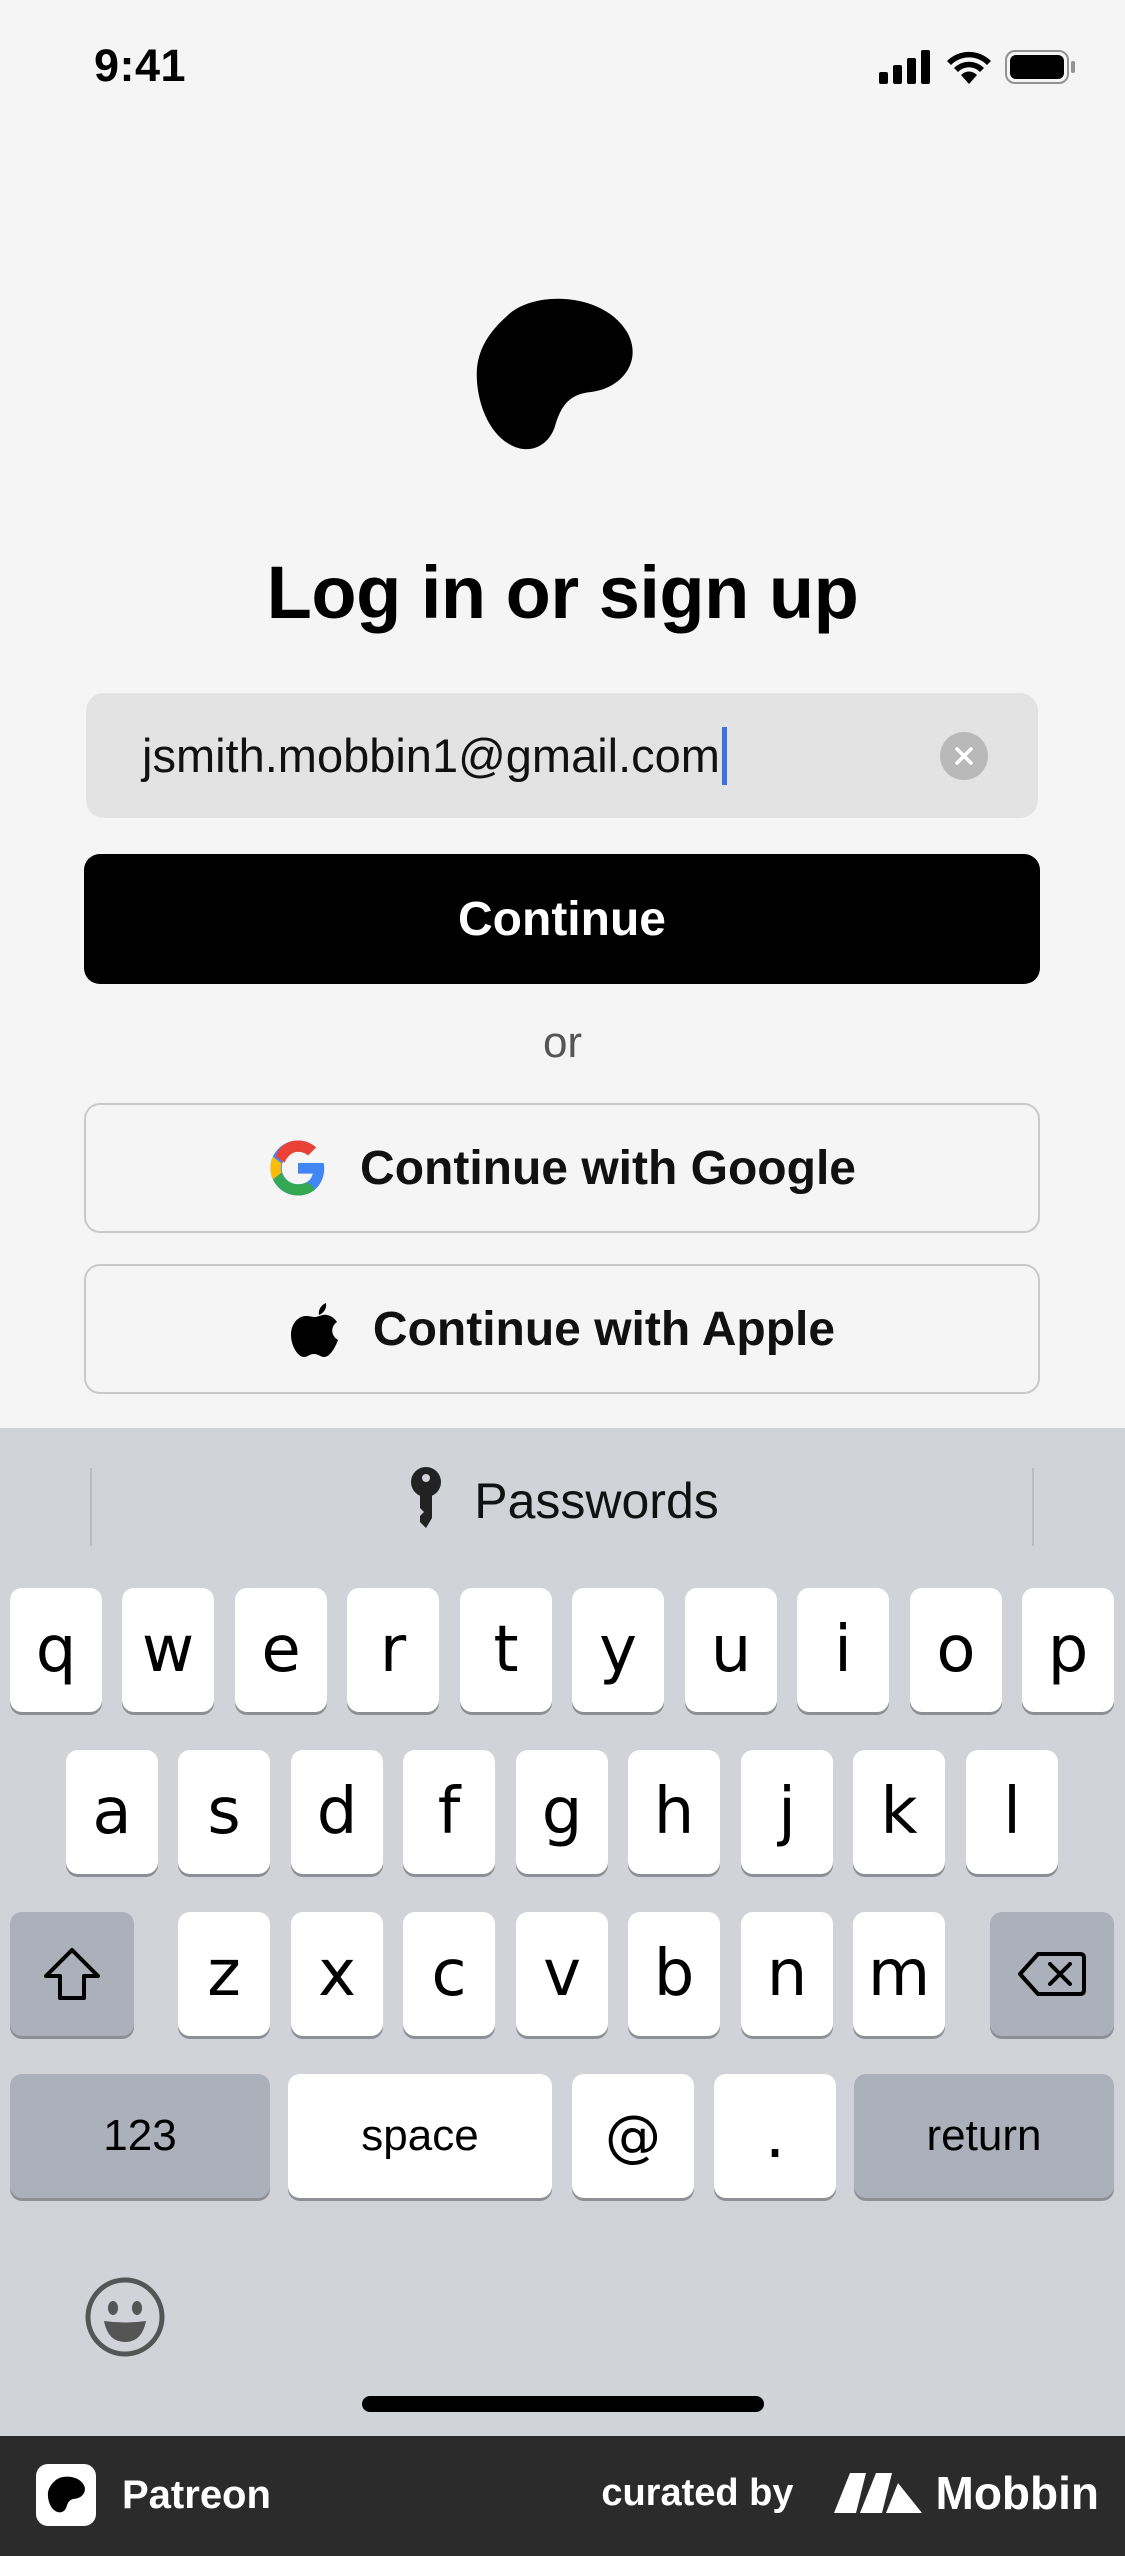 The height and width of the screenshot is (2556, 1125). What do you see at coordinates (1068, 1650) in the screenshot?
I see `key-p: p` at bounding box center [1068, 1650].